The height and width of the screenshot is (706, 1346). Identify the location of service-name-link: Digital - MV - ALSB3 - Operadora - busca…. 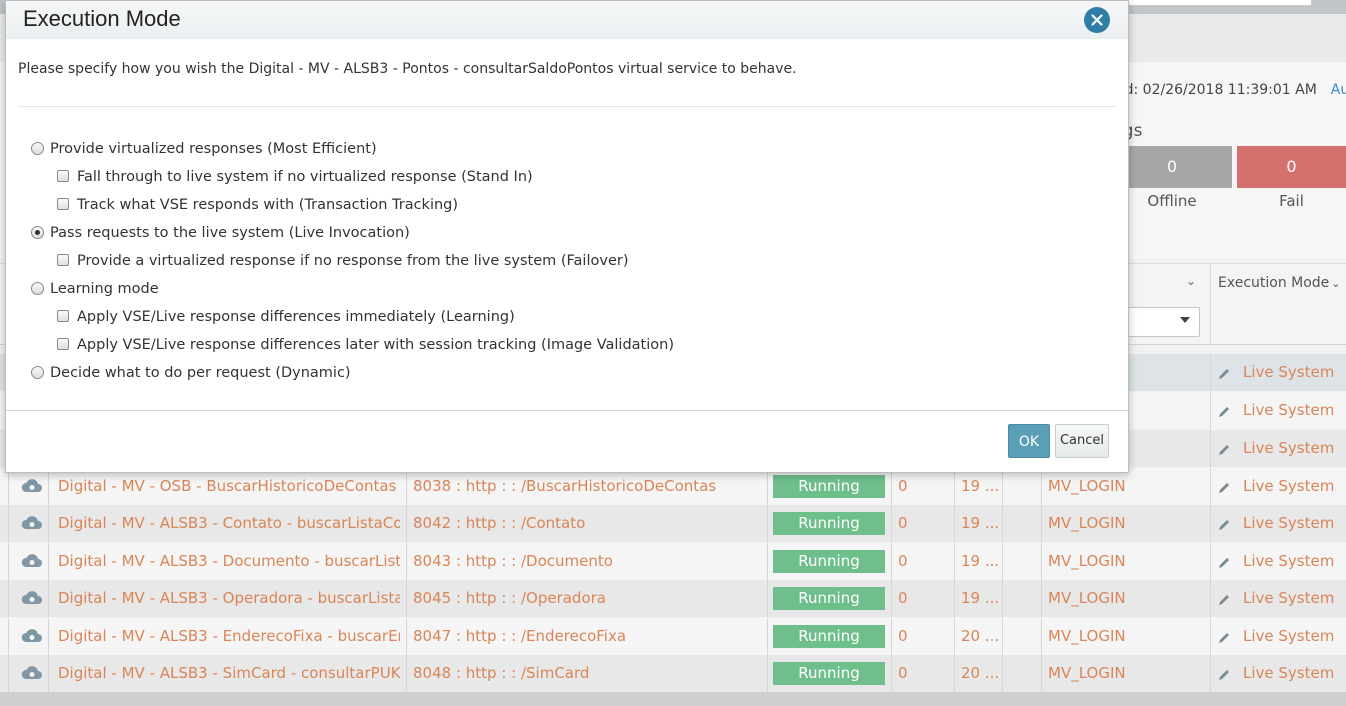
(229, 598).